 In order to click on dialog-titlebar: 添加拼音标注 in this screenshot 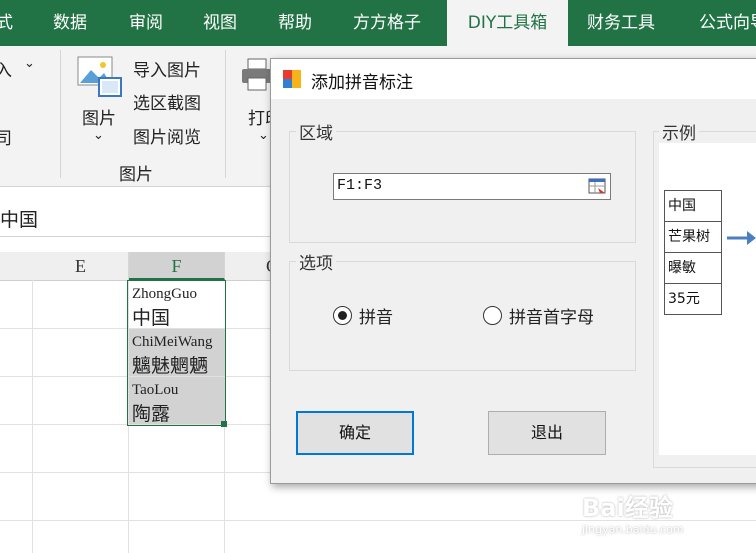, I will do `click(513, 79)`.